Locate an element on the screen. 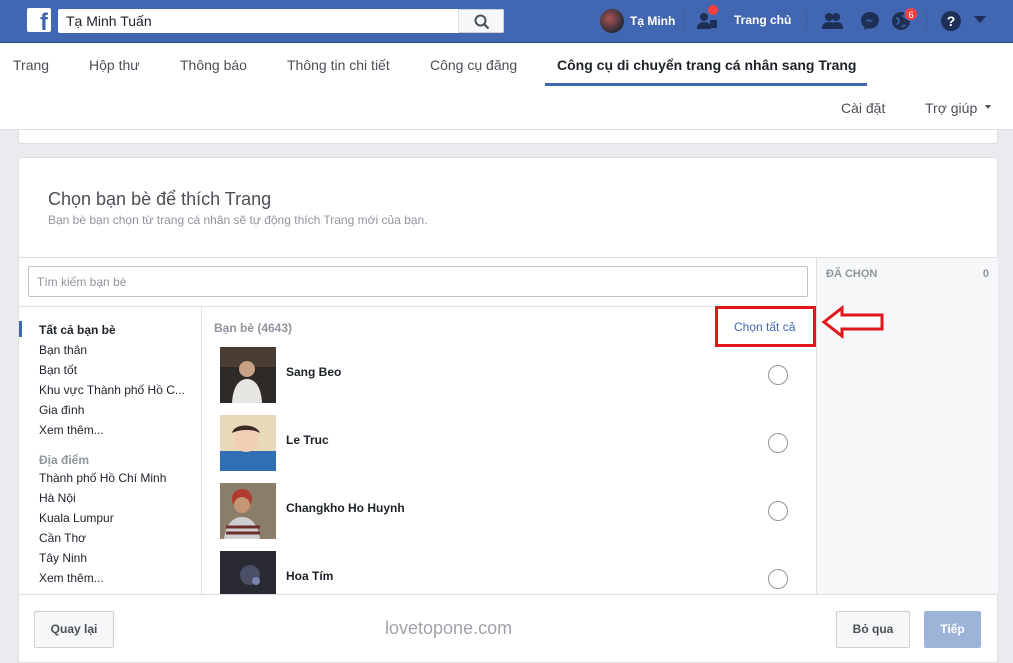 This screenshot has width=1013, height=663. search-button is located at coordinates (481, 21).